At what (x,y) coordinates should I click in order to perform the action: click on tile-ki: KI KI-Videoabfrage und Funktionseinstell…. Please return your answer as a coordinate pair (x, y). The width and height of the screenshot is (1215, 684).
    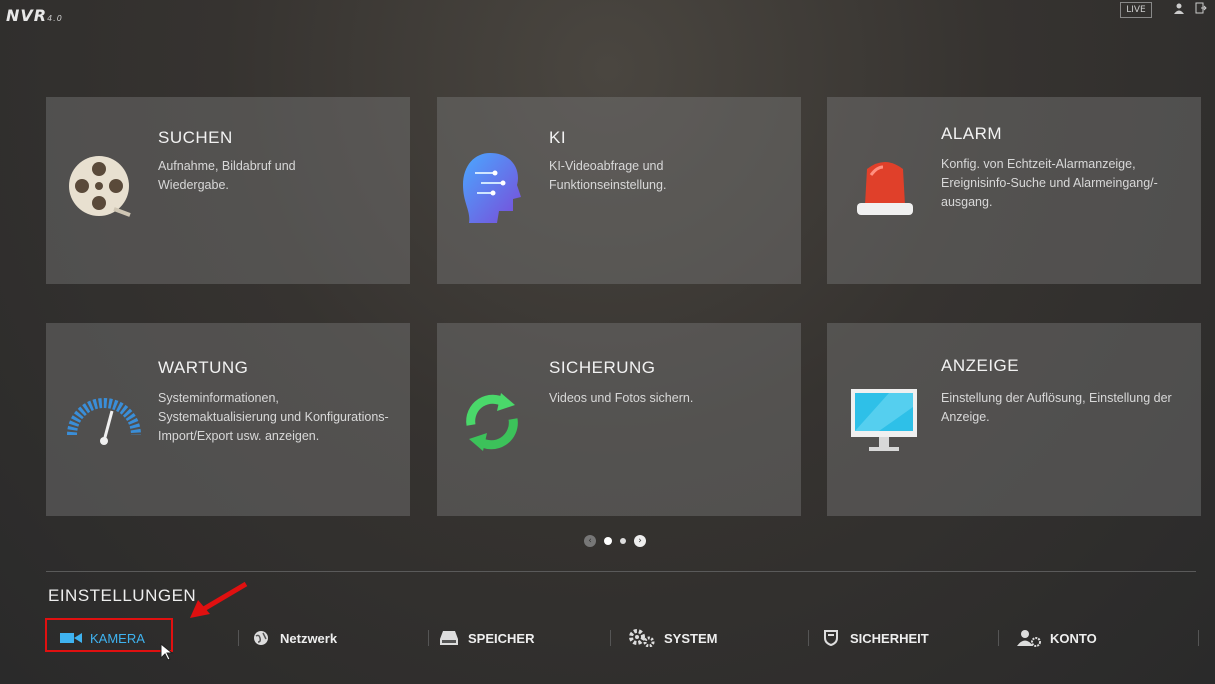
    Looking at the image, I should click on (619, 190).